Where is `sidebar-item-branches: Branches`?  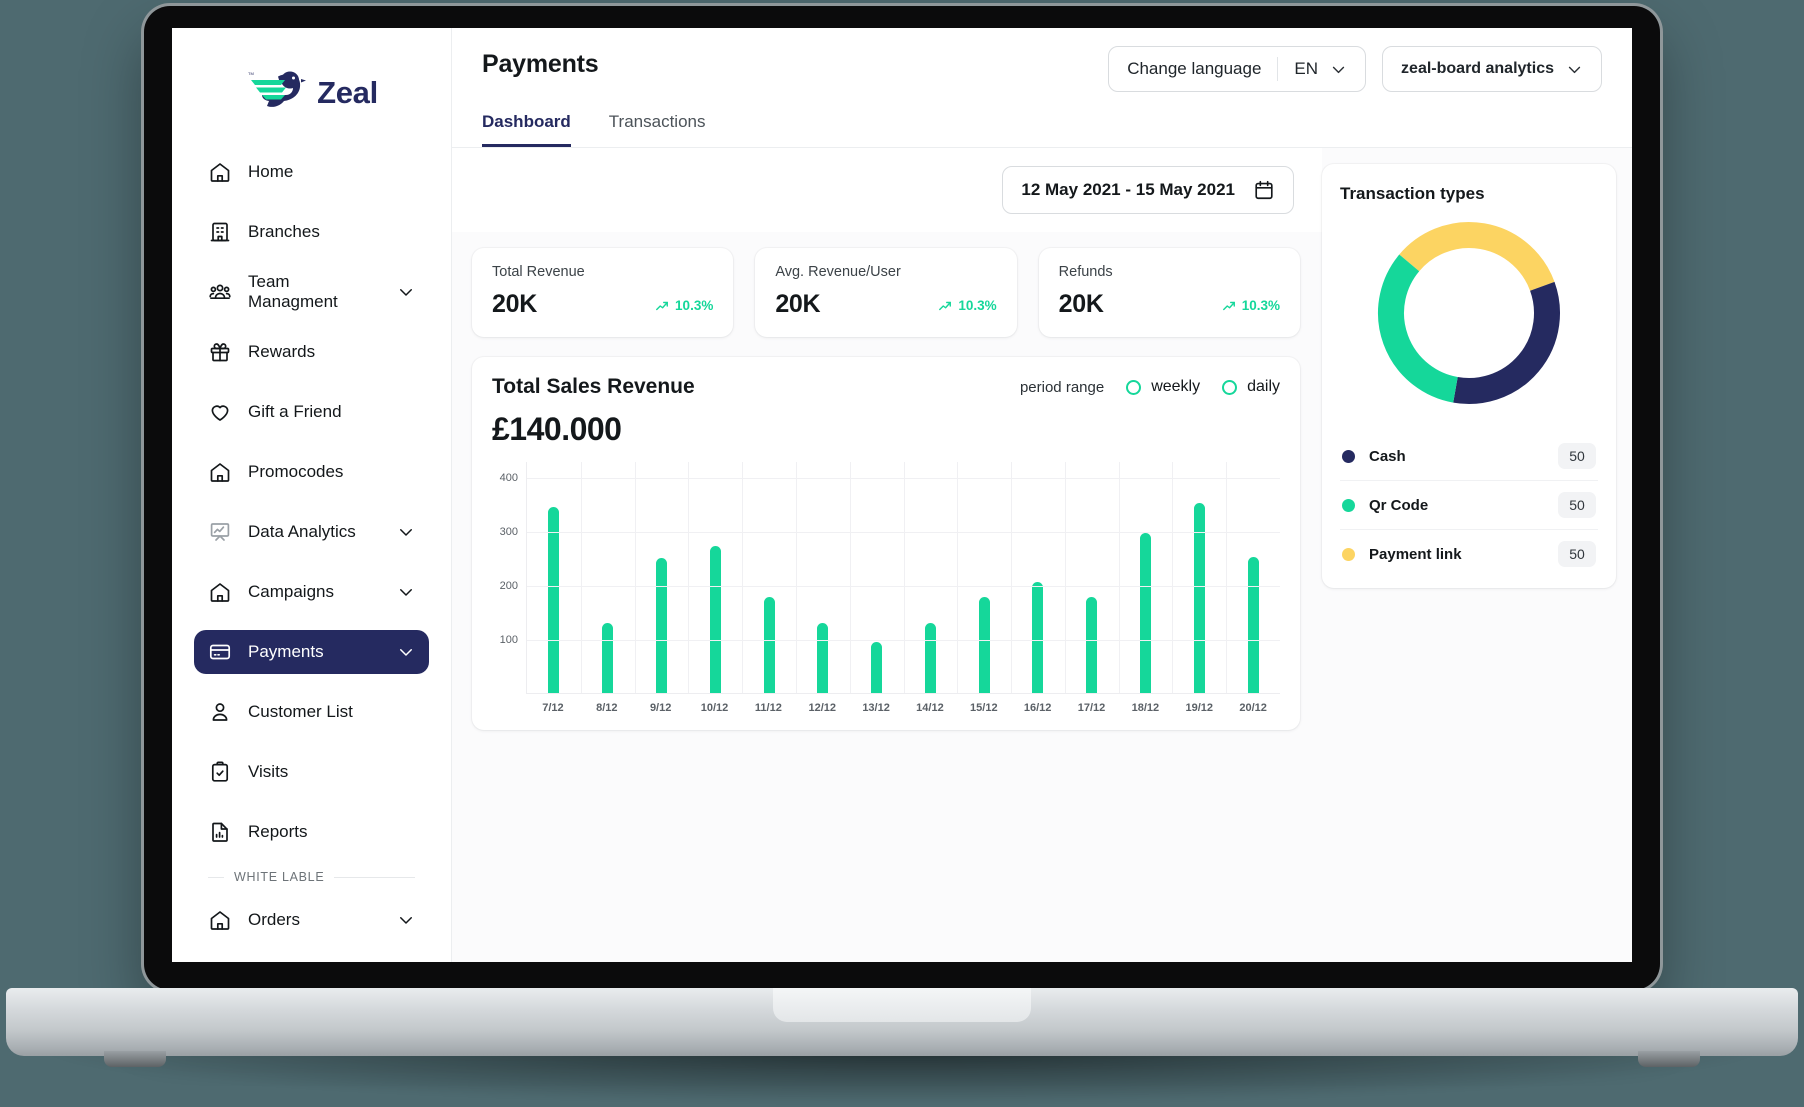
sidebar-item-branches: Branches is located at coordinates (311, 232).